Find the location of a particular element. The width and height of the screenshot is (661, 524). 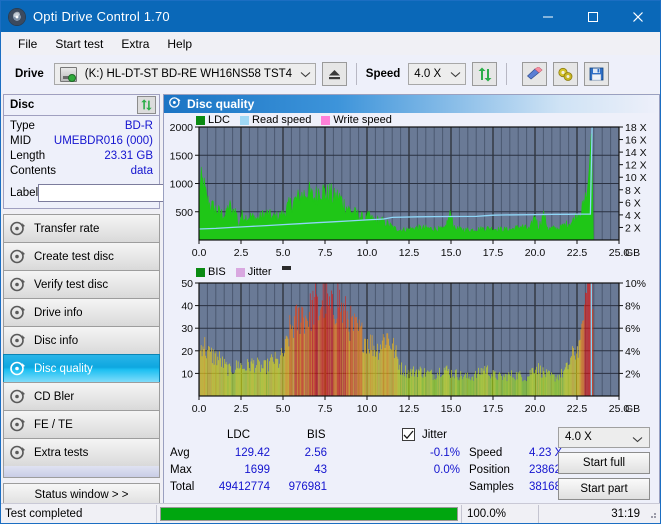

disc-type-value: BD-R is located at coordinates (138, 126).